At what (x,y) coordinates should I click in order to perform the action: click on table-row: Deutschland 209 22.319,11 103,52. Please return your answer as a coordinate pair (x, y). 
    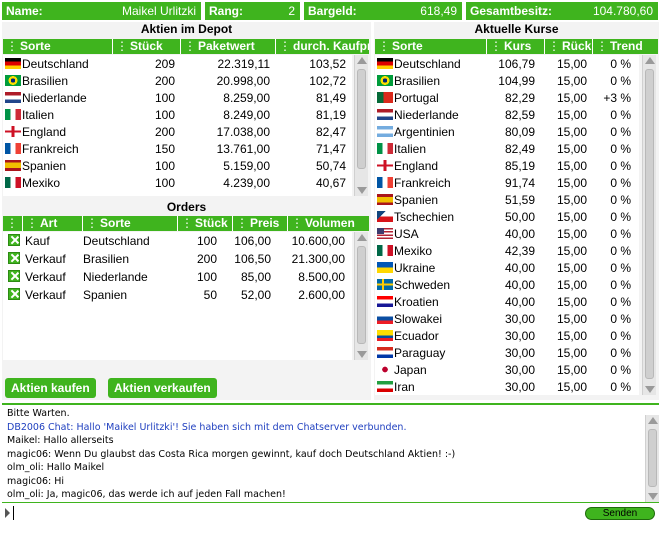
    Looking at the image, I should click on (177, 63).